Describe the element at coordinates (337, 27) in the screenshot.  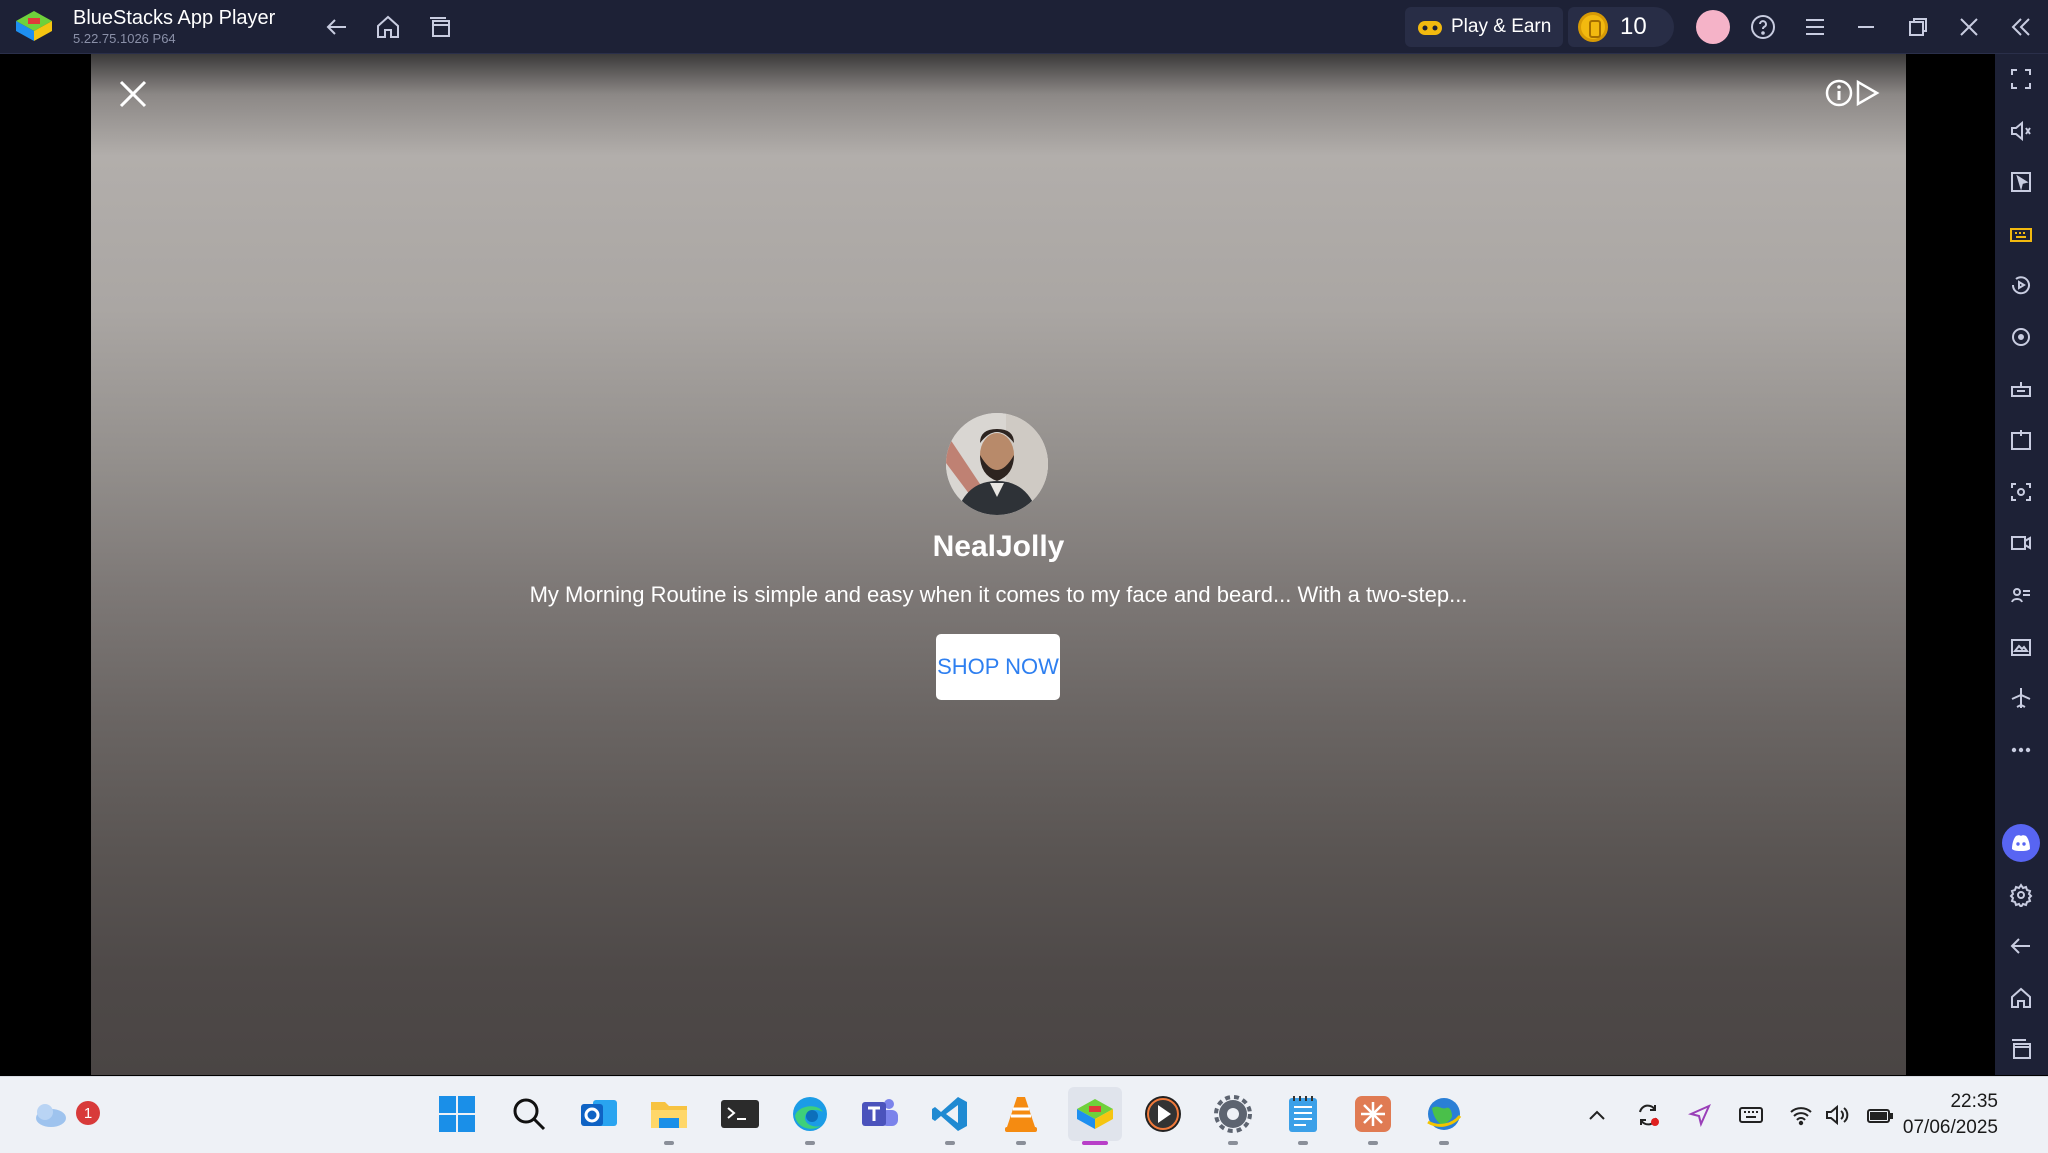
I see `back-icon` at that location.